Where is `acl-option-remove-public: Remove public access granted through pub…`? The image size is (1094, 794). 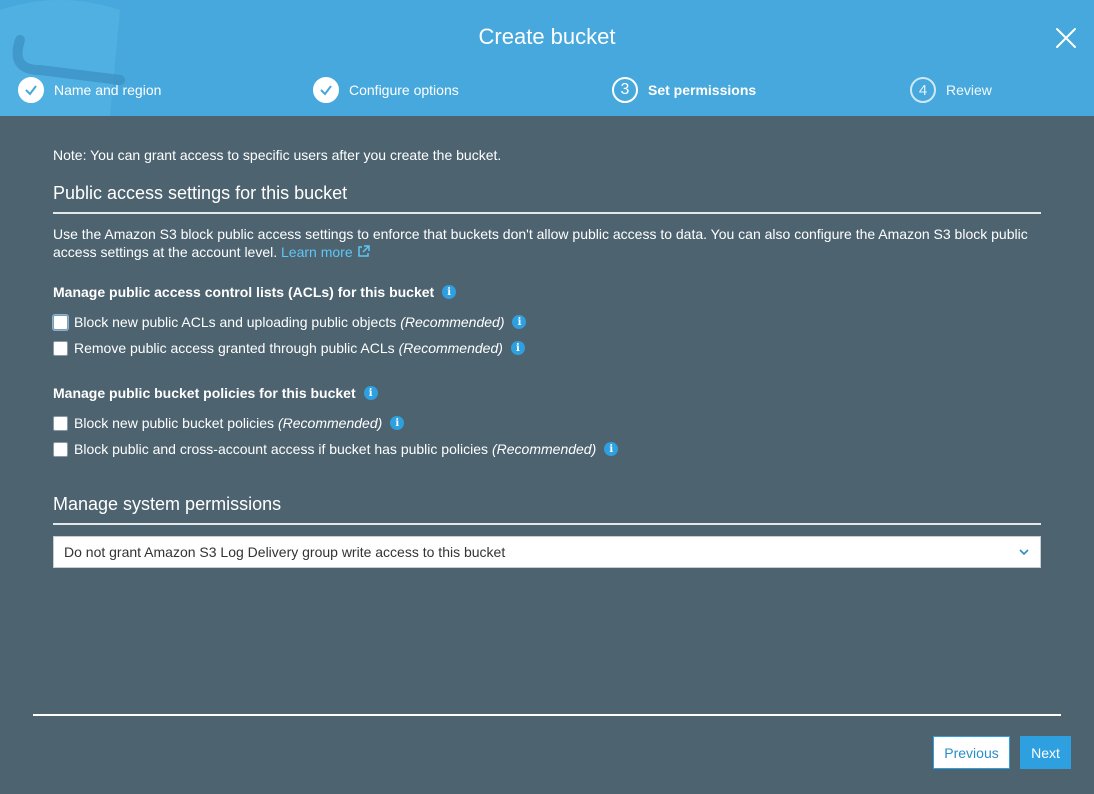
acl-option-remove-public: Remove public access granted through pub… is located at coordinates (289, 348).